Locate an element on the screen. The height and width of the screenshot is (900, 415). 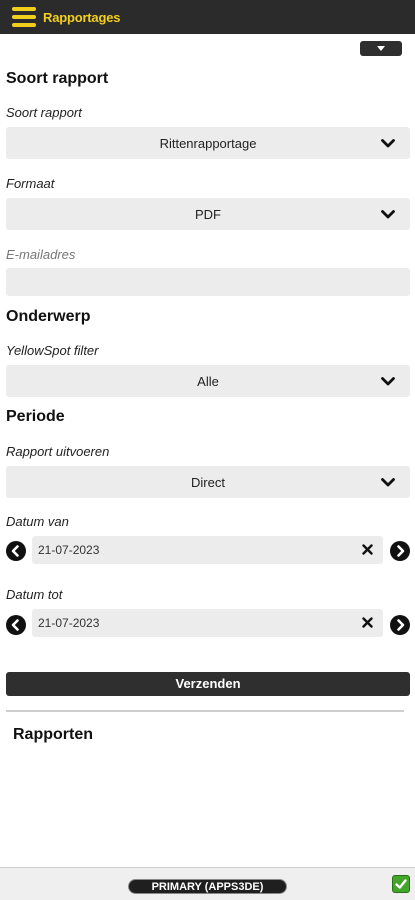
status-indicator is located at coordinates (401, 884).